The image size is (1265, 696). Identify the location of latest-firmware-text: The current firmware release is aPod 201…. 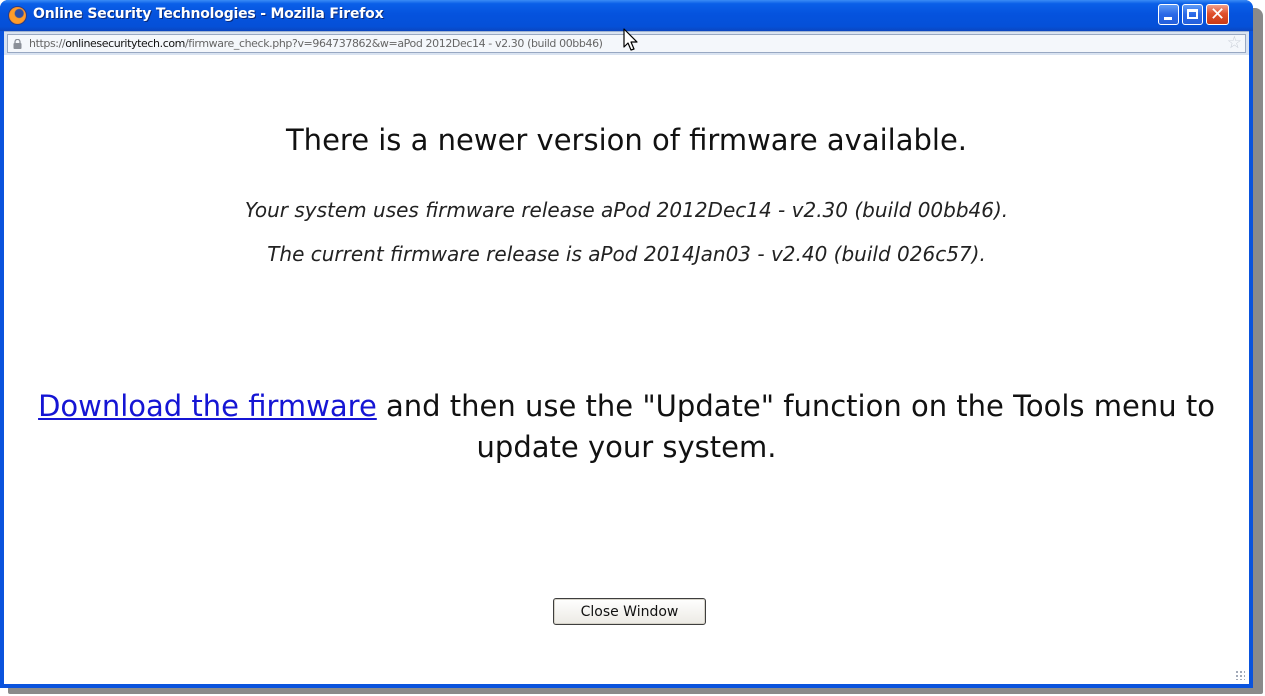
(626, 254).